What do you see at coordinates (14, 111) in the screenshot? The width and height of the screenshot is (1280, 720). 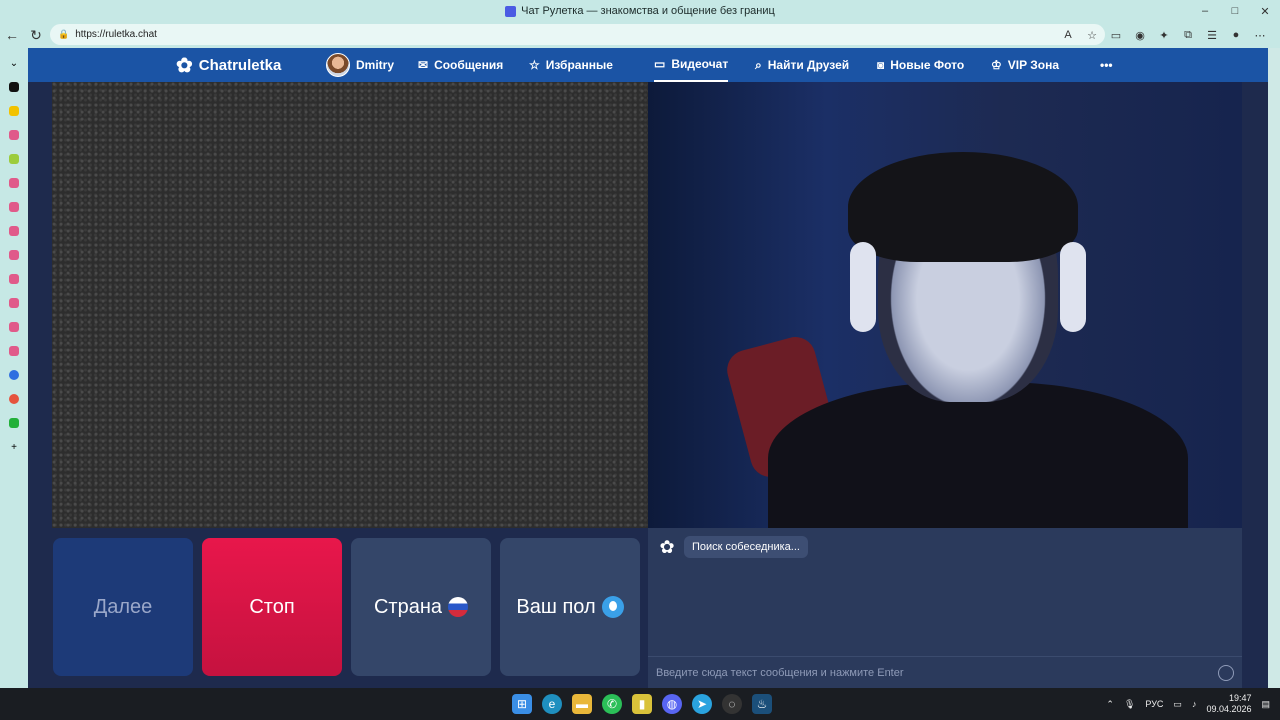 I see `sidebar-star-icon` at bounding box center [14, 111].